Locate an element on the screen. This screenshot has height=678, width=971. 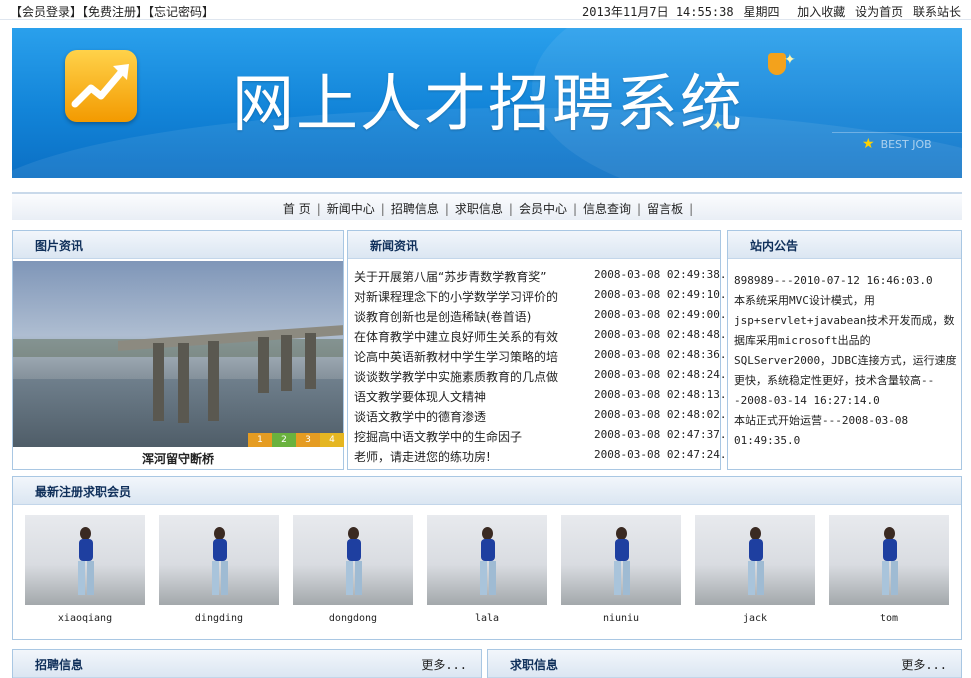
nav-item-search: 信息查询 is located at coordinates (607, 209).